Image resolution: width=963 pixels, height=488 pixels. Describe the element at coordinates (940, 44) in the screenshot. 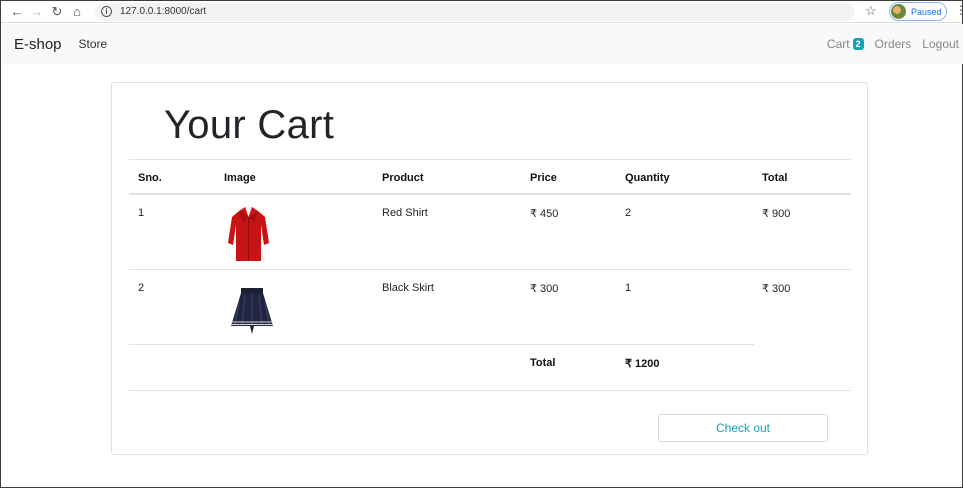

I see `nav-logout-link: Logout` at that location.